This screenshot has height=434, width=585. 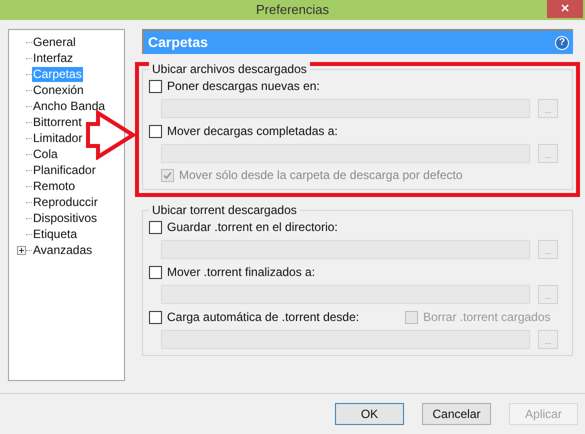 I want to click on close-button: ✕, so click(x=565, y=9).